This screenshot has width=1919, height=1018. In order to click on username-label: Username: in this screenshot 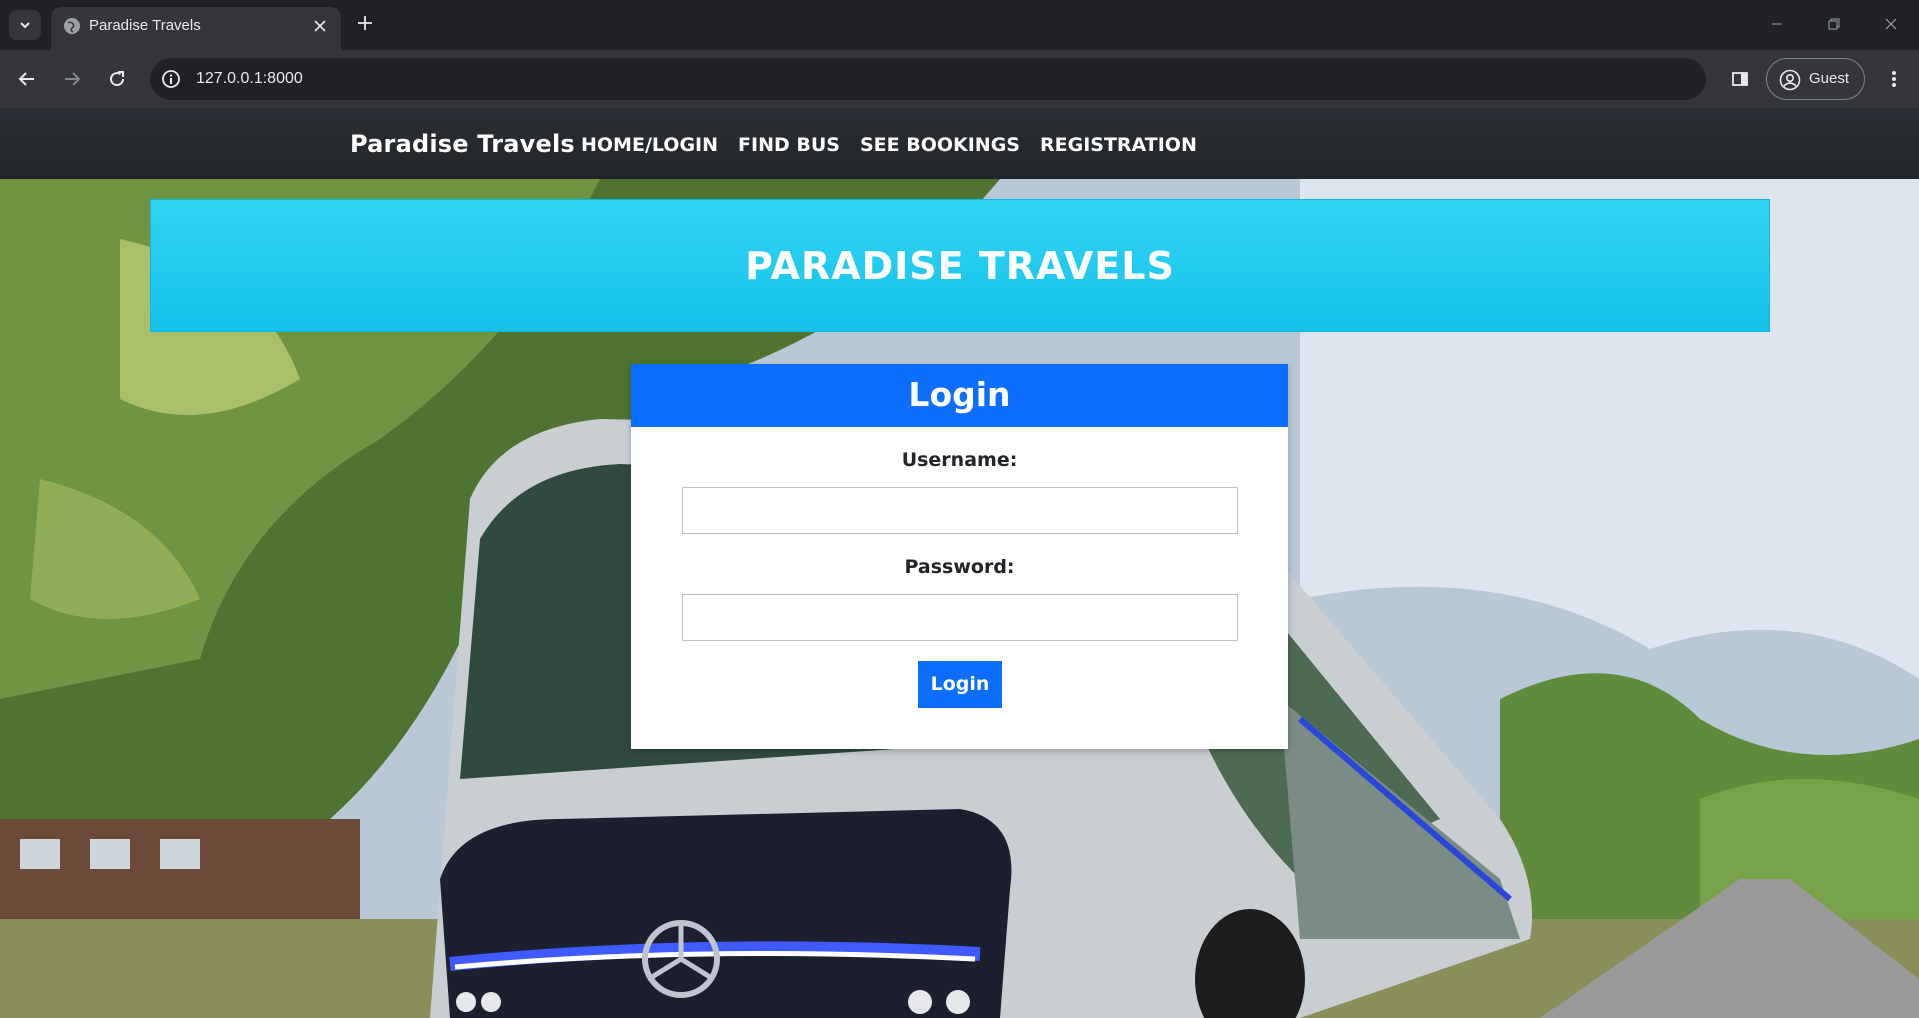, I will do `click(959, 460)`.